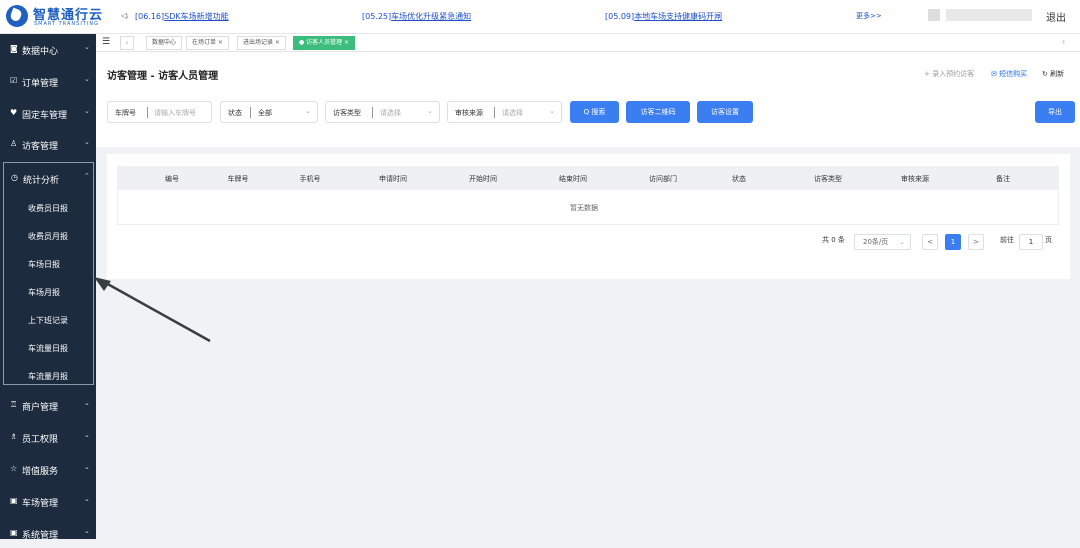 The width and height of the screenshot is (1080, 548). What do you see at coordinates (14, 177) in the screenshot?
I see `clock-icon: ◷` at bounding box center [14, 177].